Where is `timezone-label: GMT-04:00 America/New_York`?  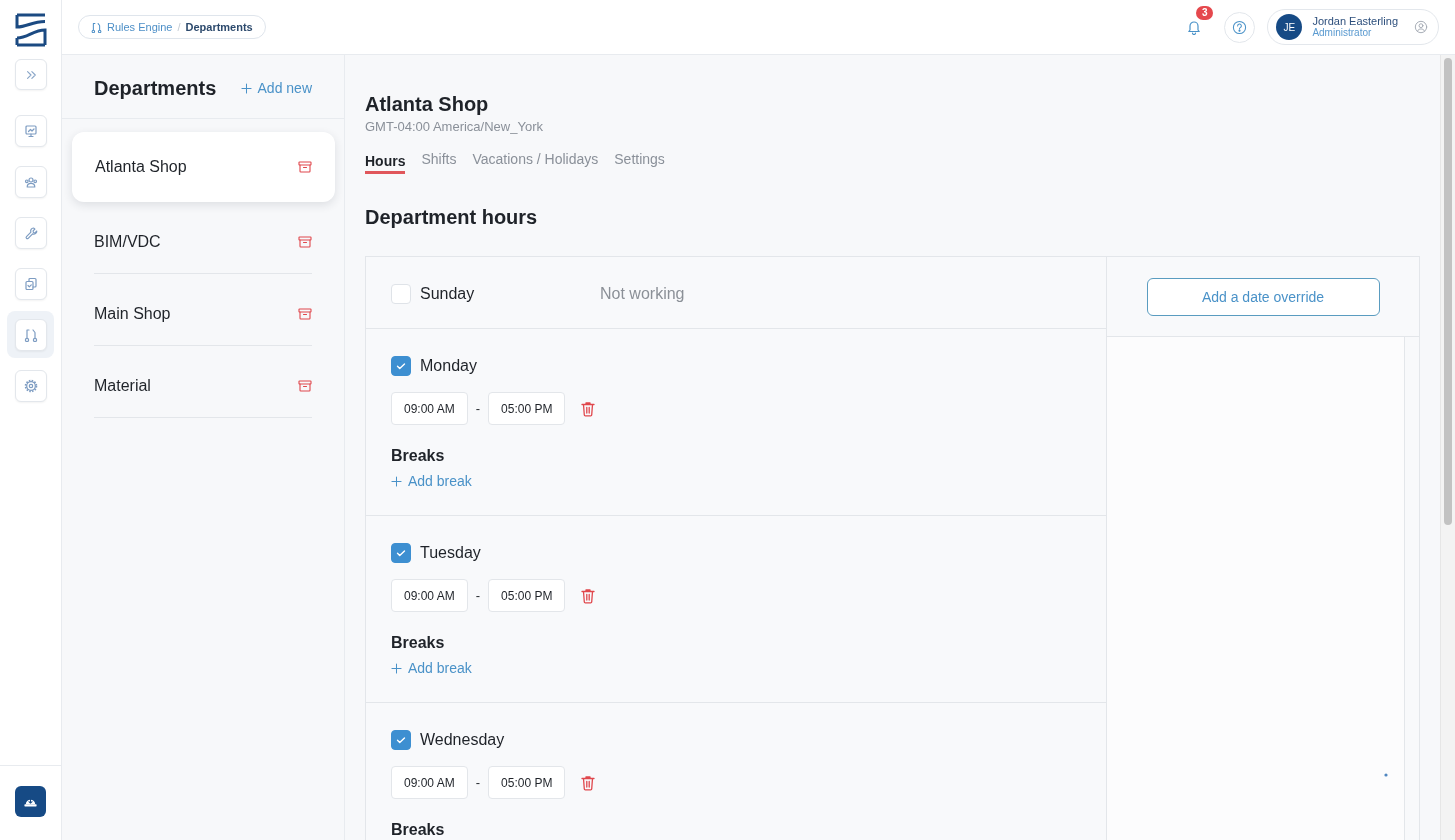 timezone-label: GMT-04:00 America/New_York is located at coordinates (454, 127).